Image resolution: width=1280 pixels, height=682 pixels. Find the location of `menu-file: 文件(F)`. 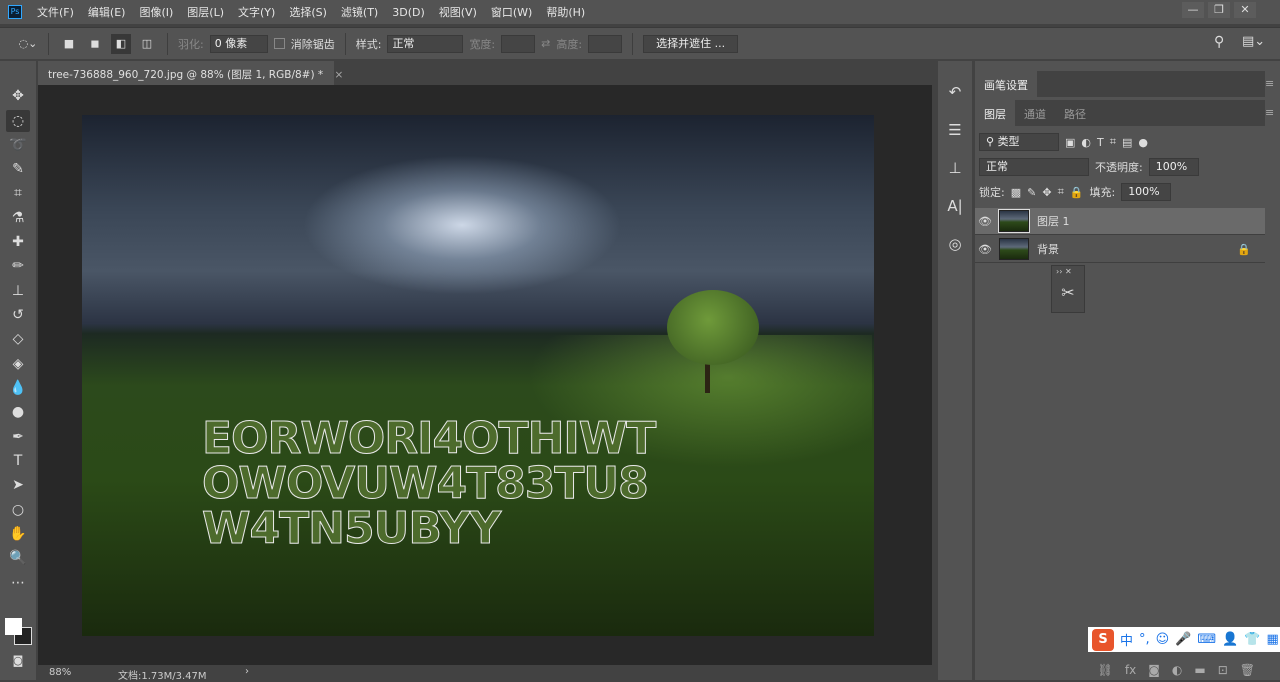

menu-file: 文件(F) is located at coordinates (55, 12).